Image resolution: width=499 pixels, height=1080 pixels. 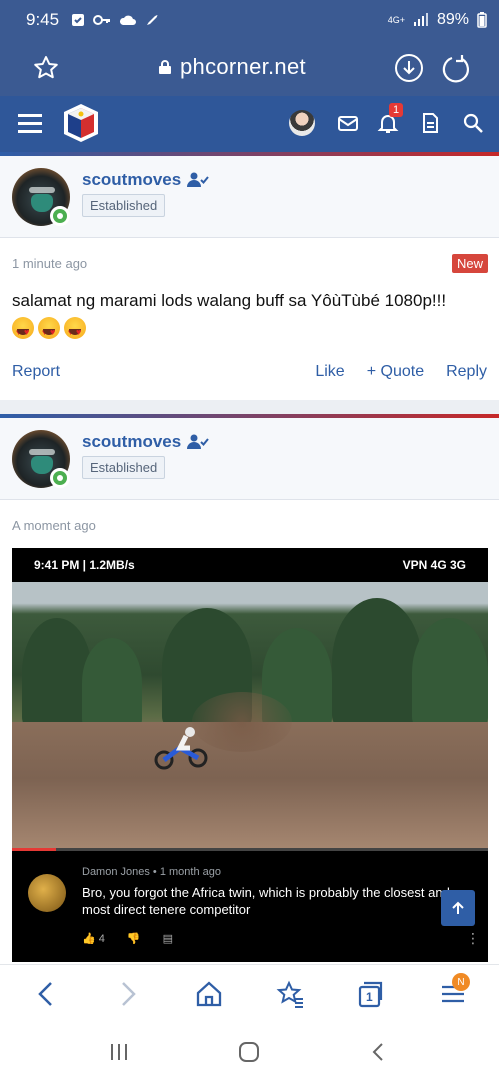 I want to click on reload-icon, so click(x=455, y=68).